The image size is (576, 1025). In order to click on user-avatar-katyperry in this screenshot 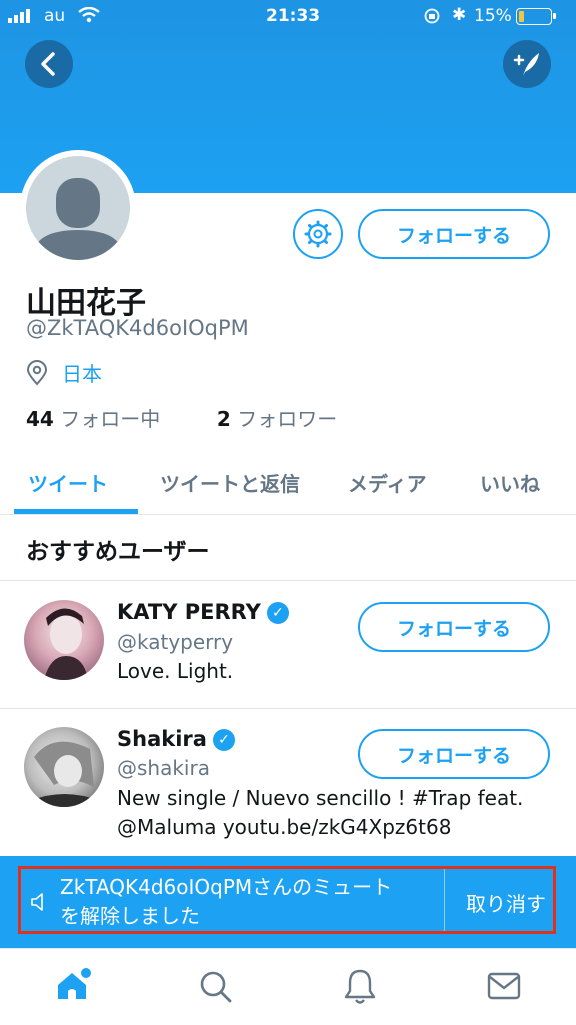, I will do `click(64, 640)`.